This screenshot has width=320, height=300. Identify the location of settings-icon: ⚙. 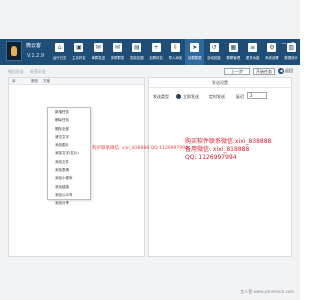
(272, 47).